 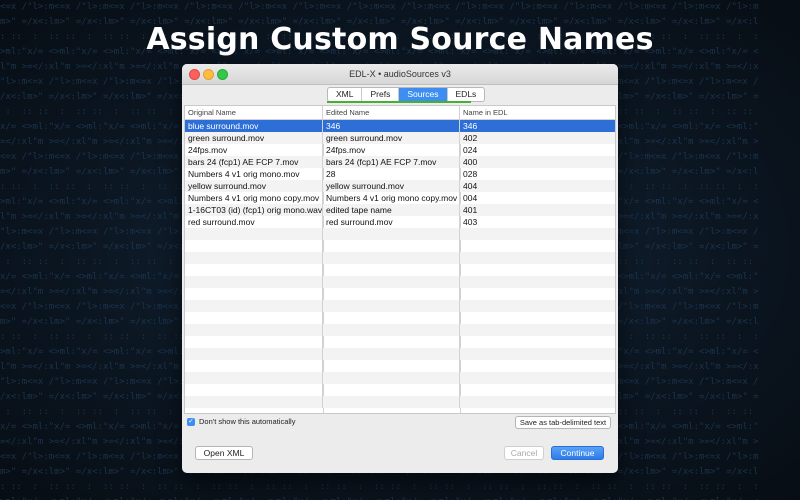 I want to click on tab-bar: XML Prefs Sources EDLs, so click(x=406, y=94).